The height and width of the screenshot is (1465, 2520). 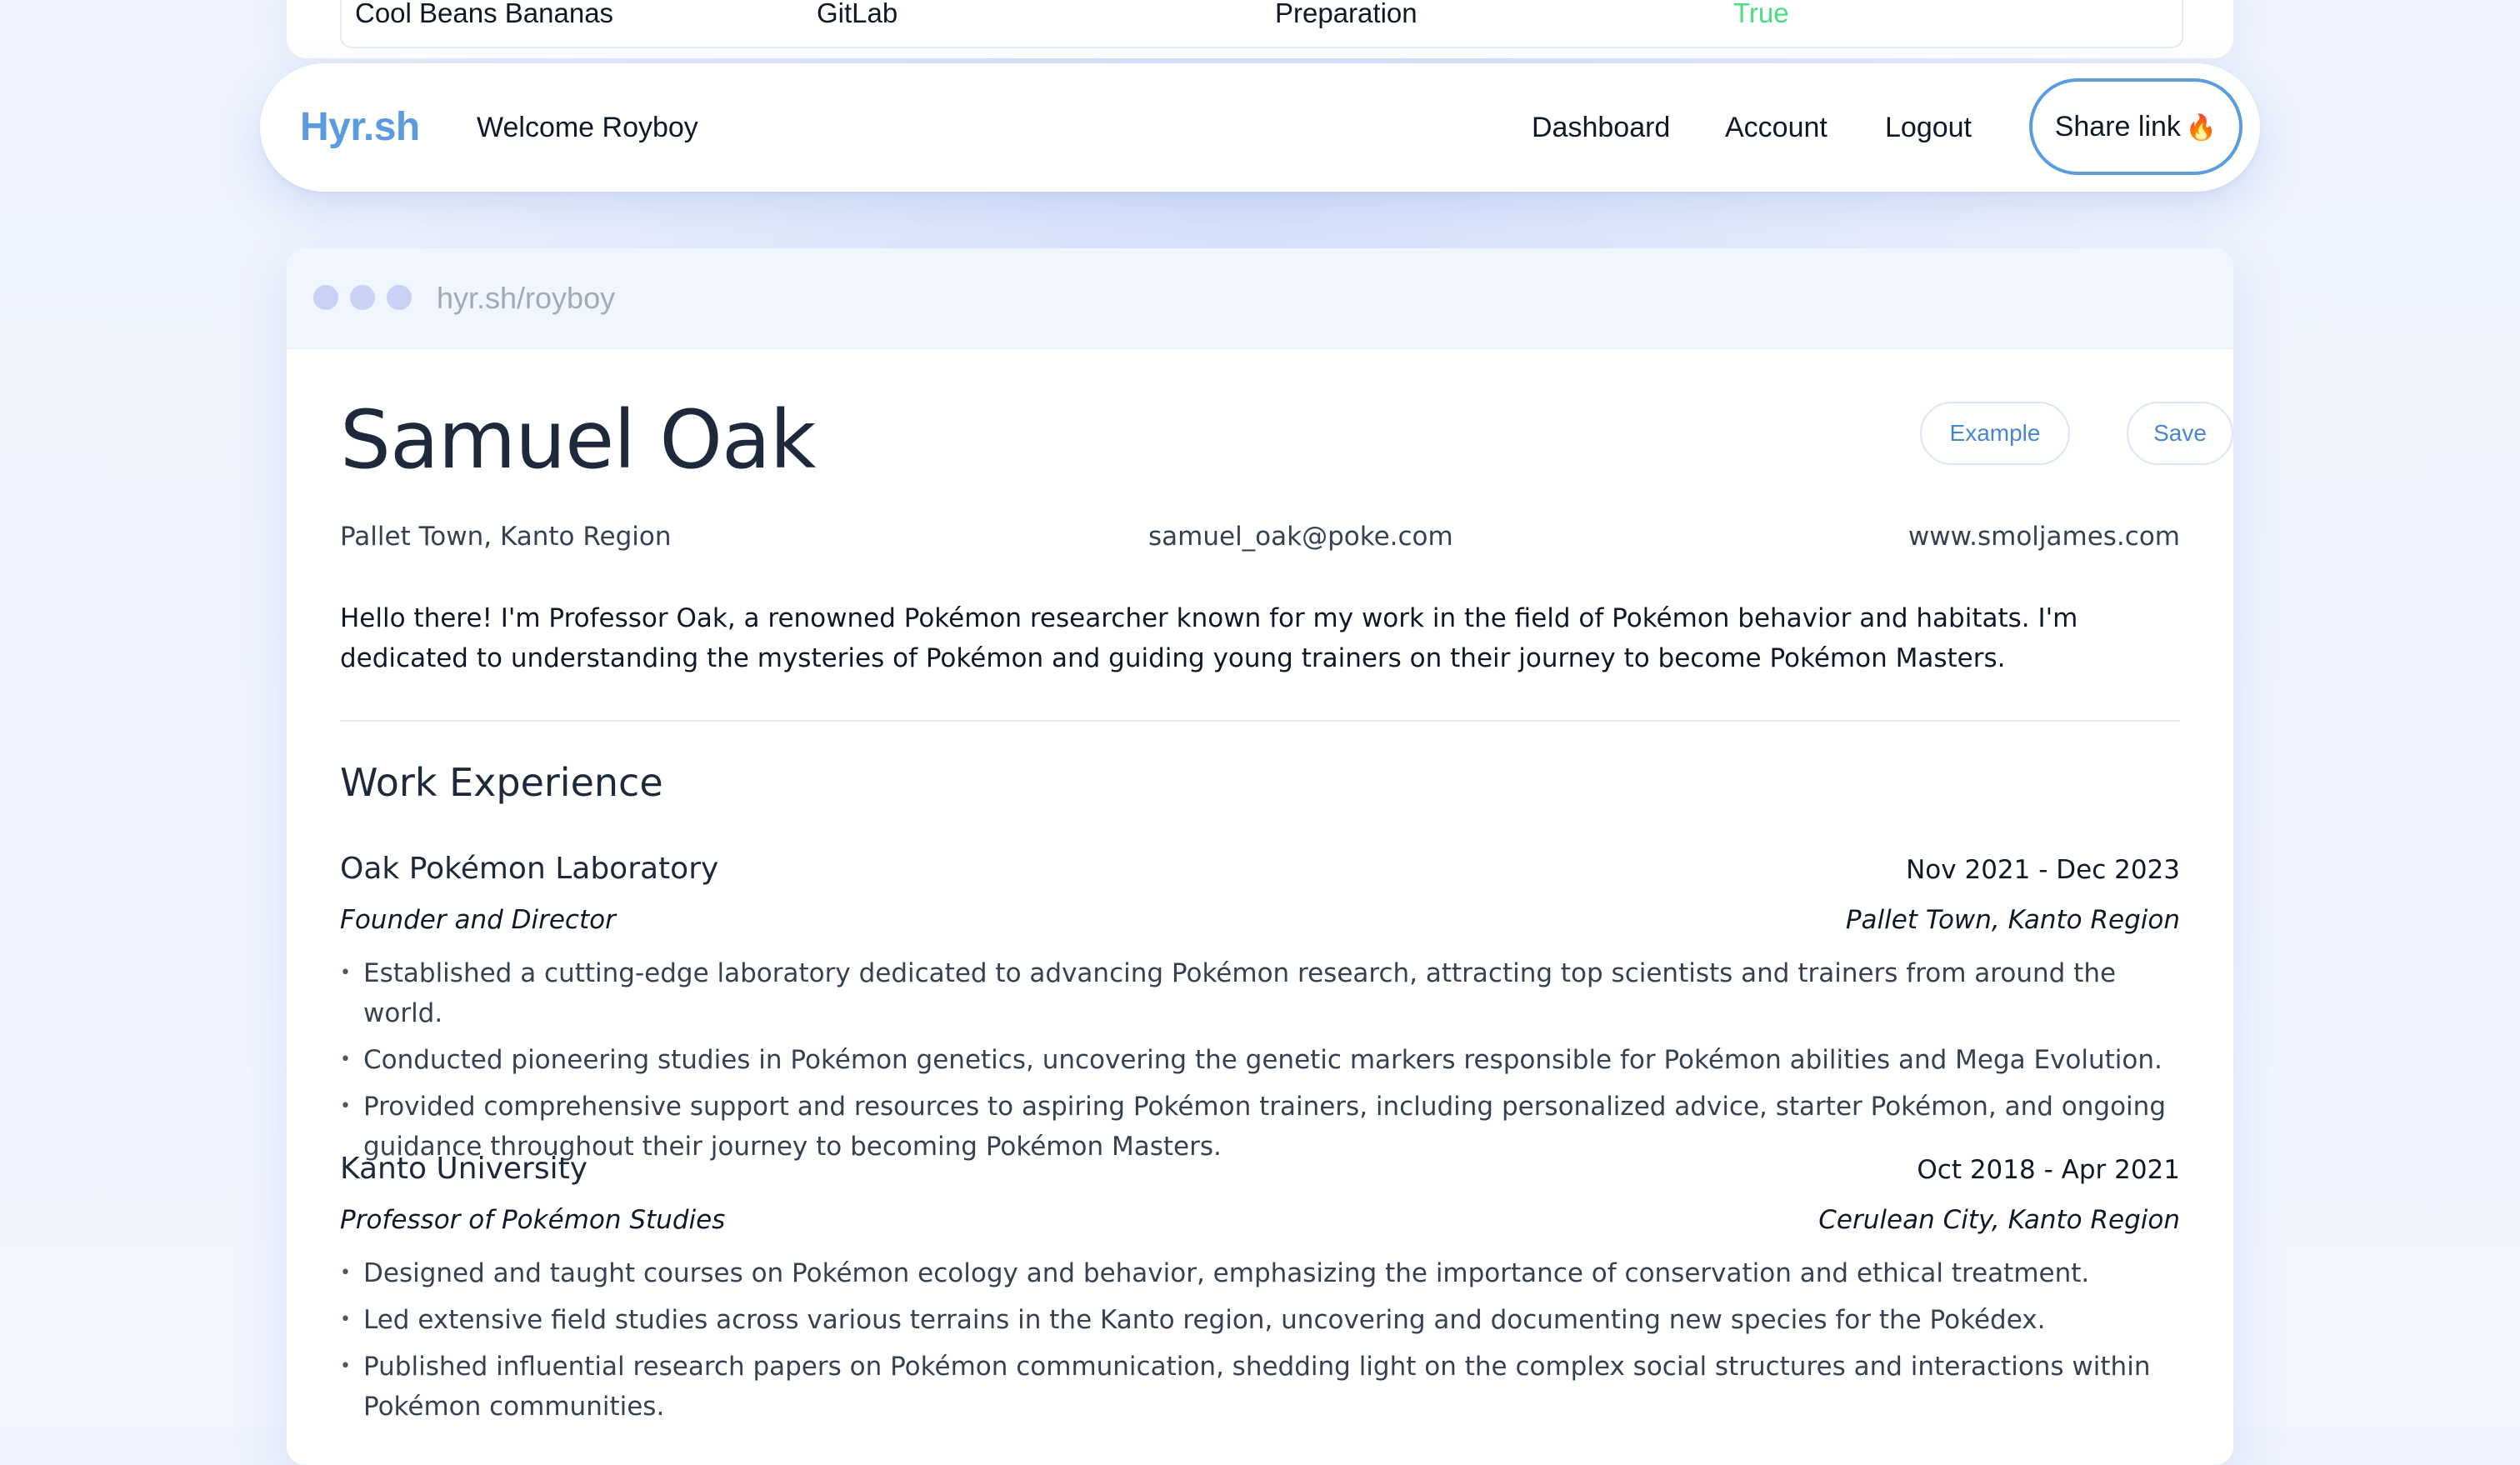 I want to click on job-company: Kanto University, so click(x=464, y=1169).